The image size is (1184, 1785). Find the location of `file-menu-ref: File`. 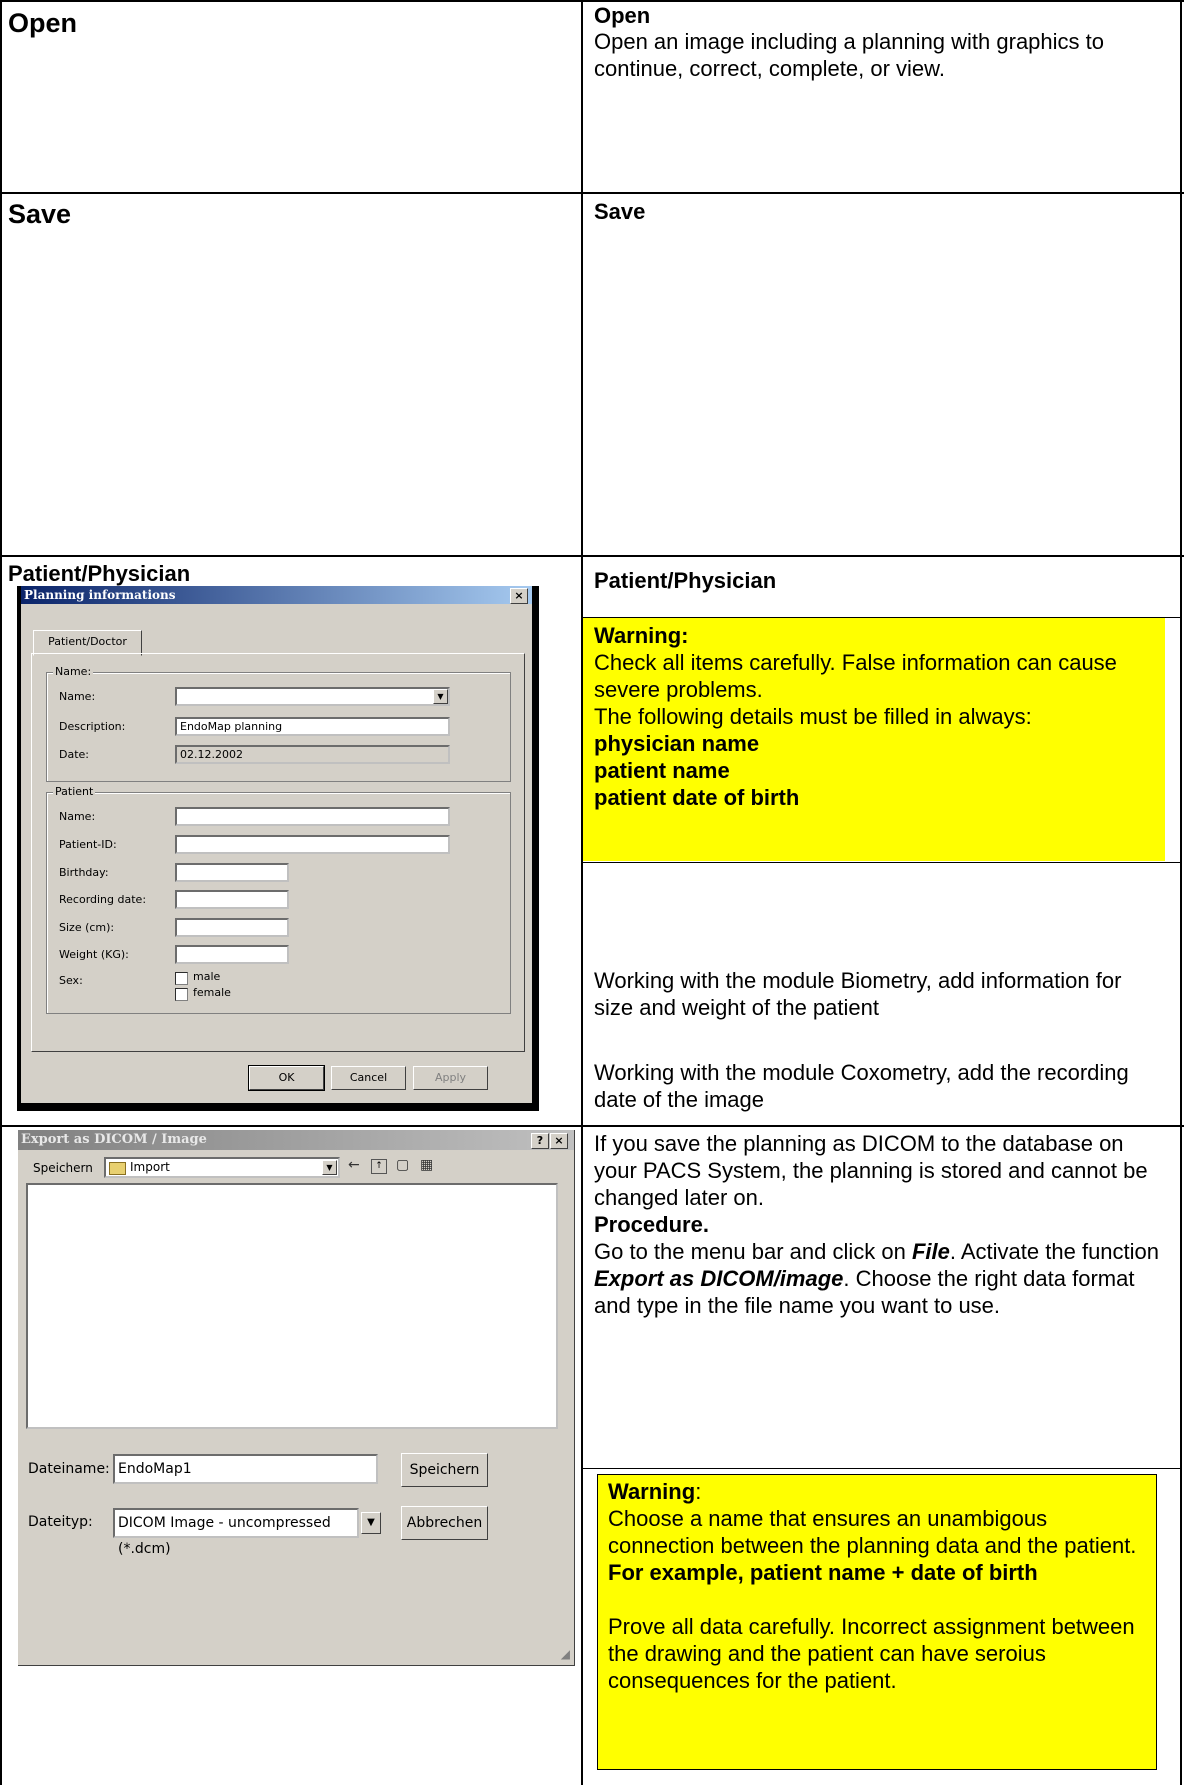

file-menu-ref: File is located at coordinates (930, 1251).